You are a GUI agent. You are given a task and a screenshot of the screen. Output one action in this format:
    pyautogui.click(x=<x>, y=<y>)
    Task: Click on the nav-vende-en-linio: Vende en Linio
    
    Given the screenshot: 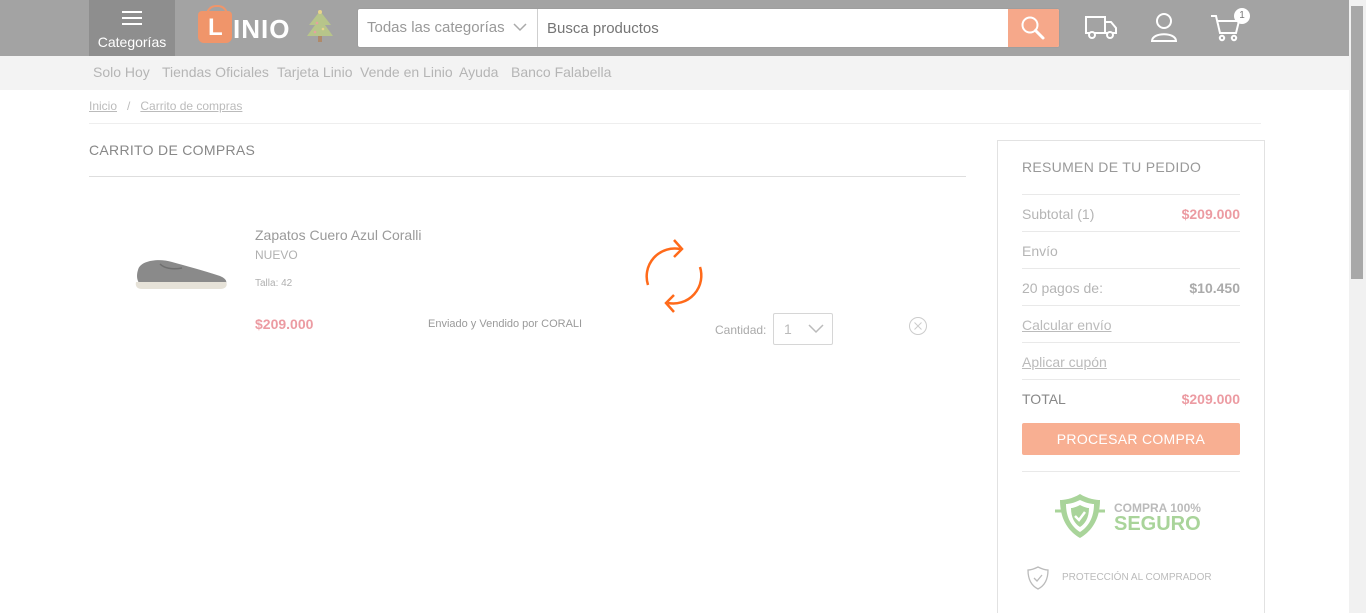 What is the action you would take?
    pyautogui.click(x=406, y=72)
    